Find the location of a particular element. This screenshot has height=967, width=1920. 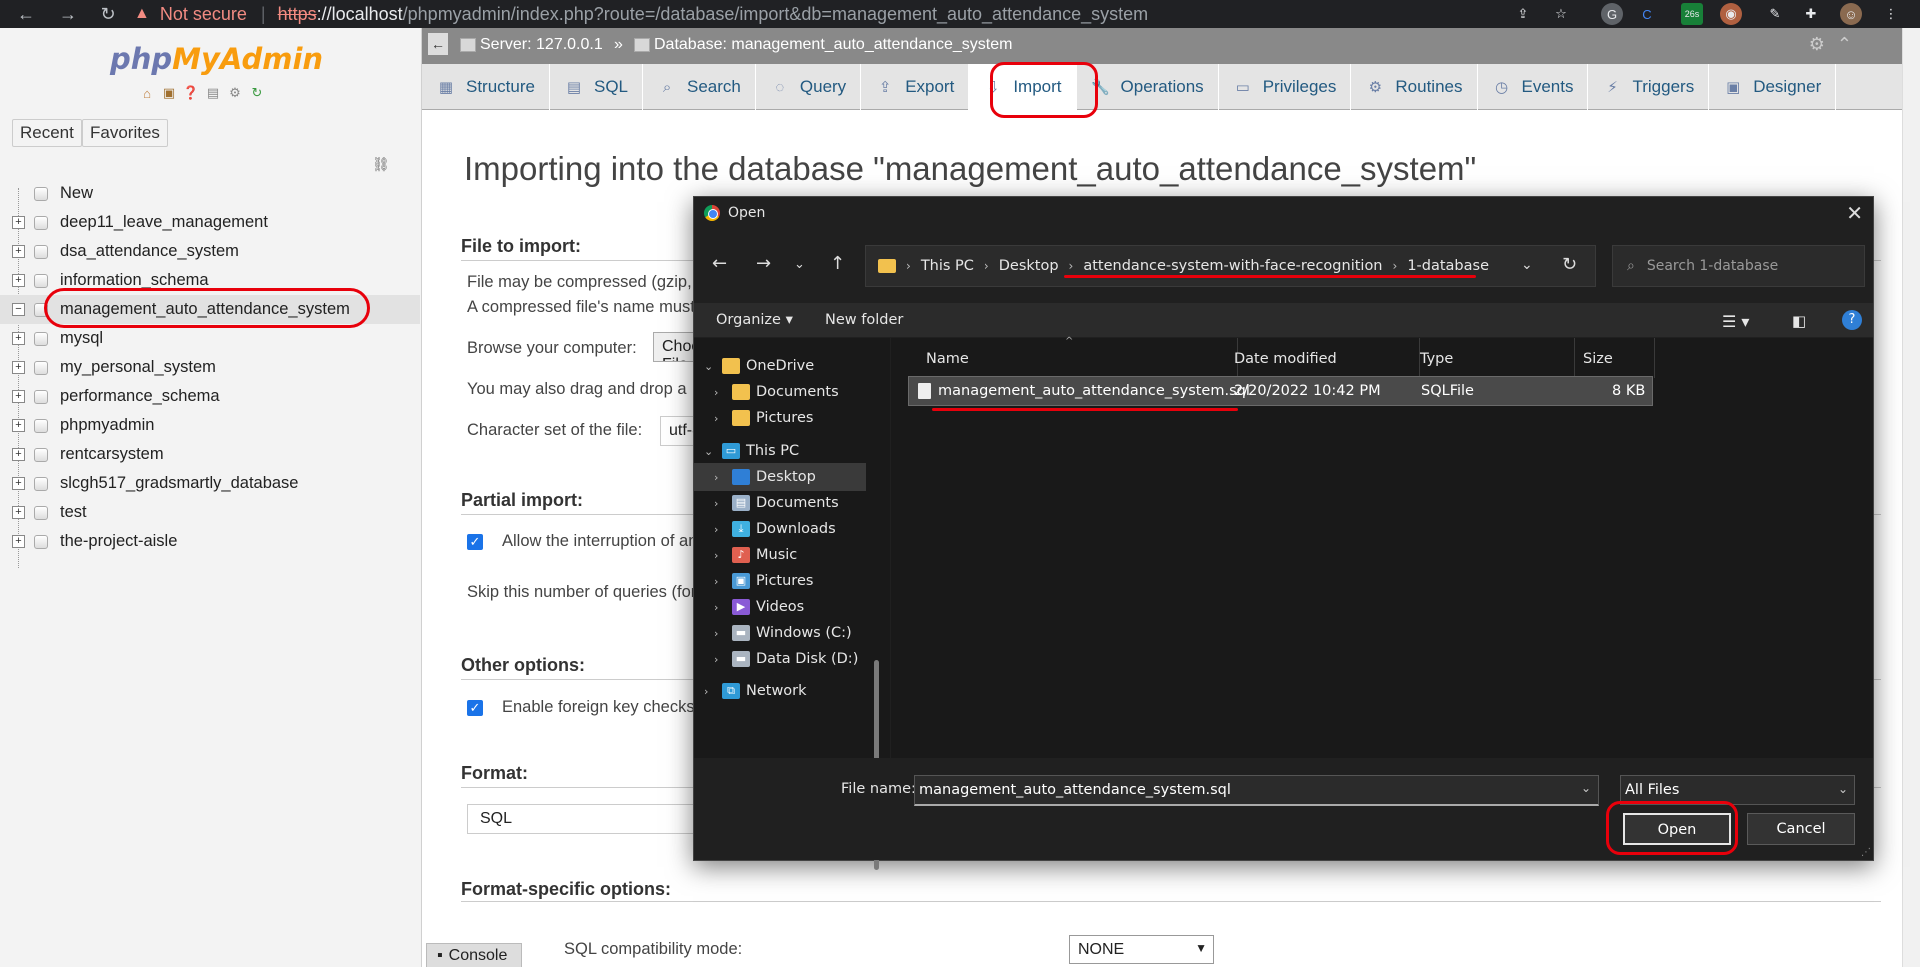

reload-nav-icon: ↻ is located at coordinates (257, 93).